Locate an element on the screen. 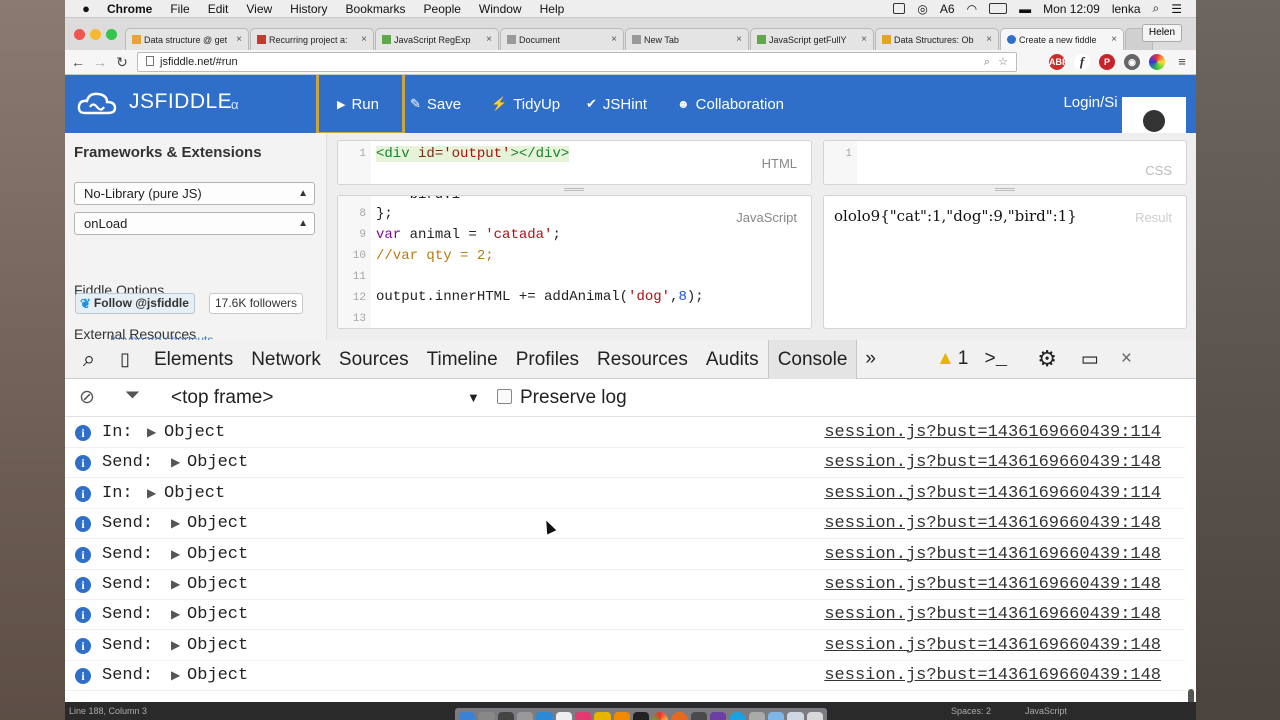 The image size is (1280, 720). source-link: session.js?bust=1436169660439:114 is located at coordinates (992, 493).